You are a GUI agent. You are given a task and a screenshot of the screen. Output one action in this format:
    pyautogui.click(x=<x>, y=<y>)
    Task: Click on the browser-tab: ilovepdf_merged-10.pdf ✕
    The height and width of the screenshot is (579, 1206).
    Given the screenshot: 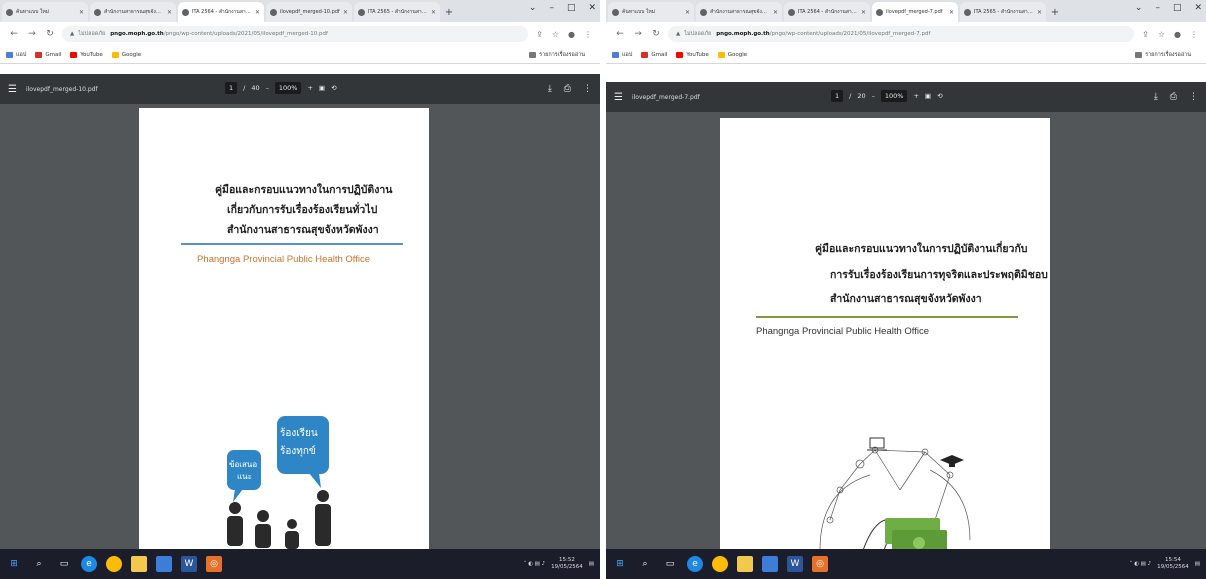 What is the action you would take?
    pyautogui.click(x=309, y=12)
    